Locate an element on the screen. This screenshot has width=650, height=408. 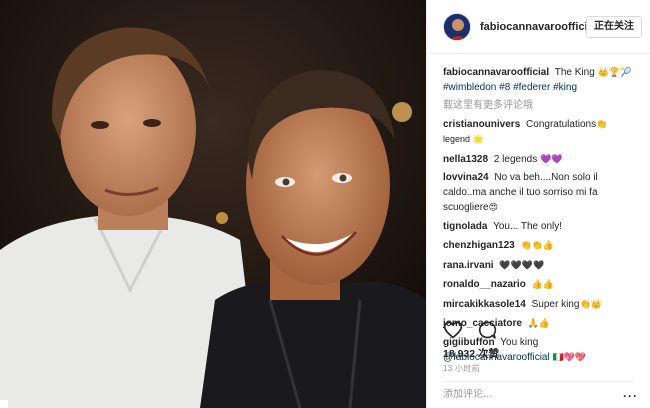
comment-emoji: 🇮🇹💖💖 is located at coordinates (569, 357).